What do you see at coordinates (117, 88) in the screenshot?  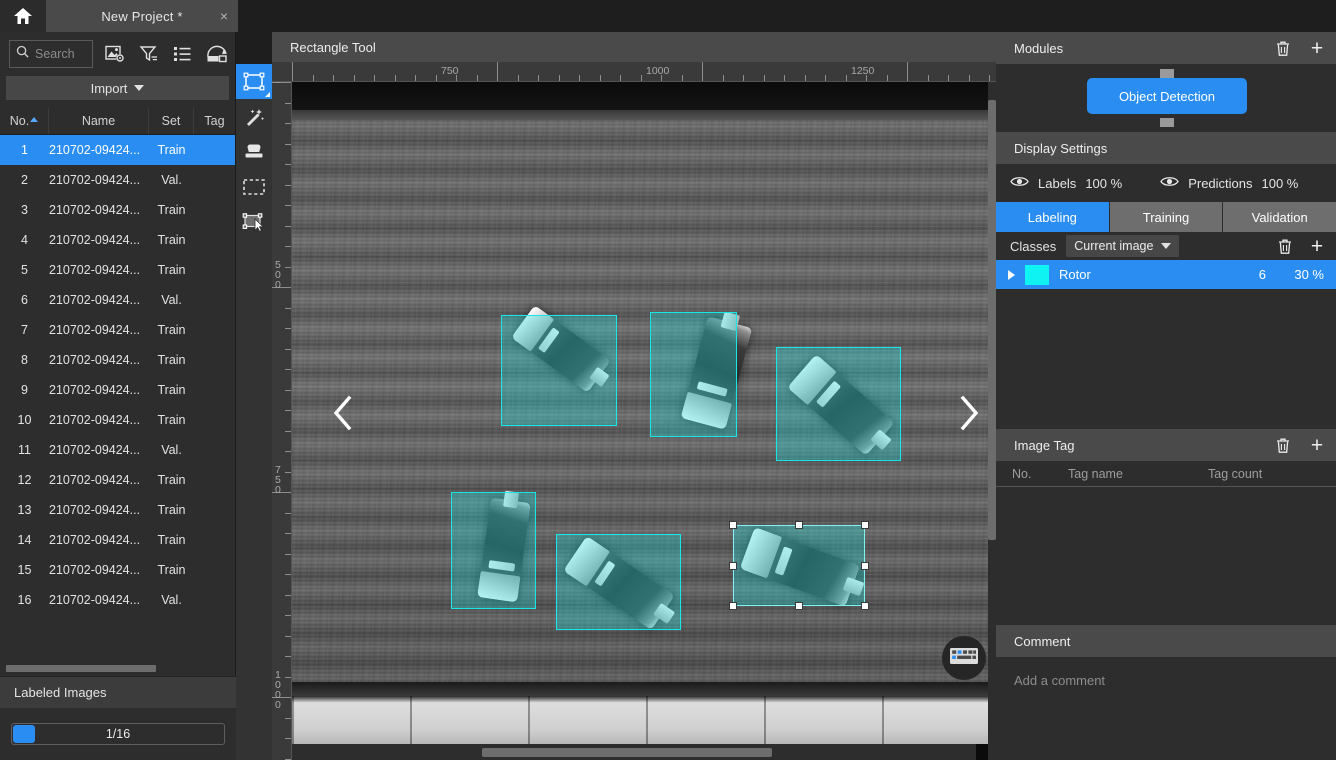 I see `import-button: Import` at bounding box center [117, 88].